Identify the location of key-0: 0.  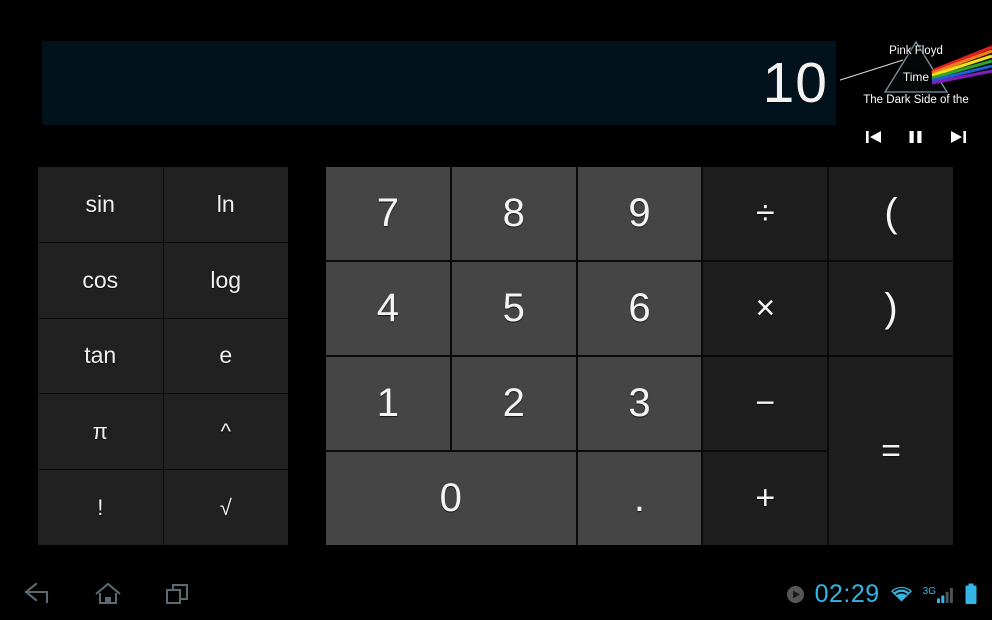
(451, 498).